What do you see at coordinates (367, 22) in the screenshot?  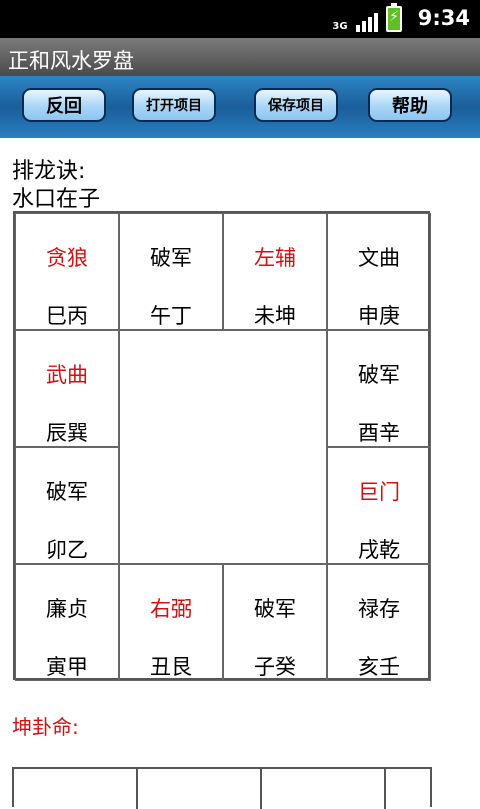 I see `signal-icon` at bounding box center [367, 22].